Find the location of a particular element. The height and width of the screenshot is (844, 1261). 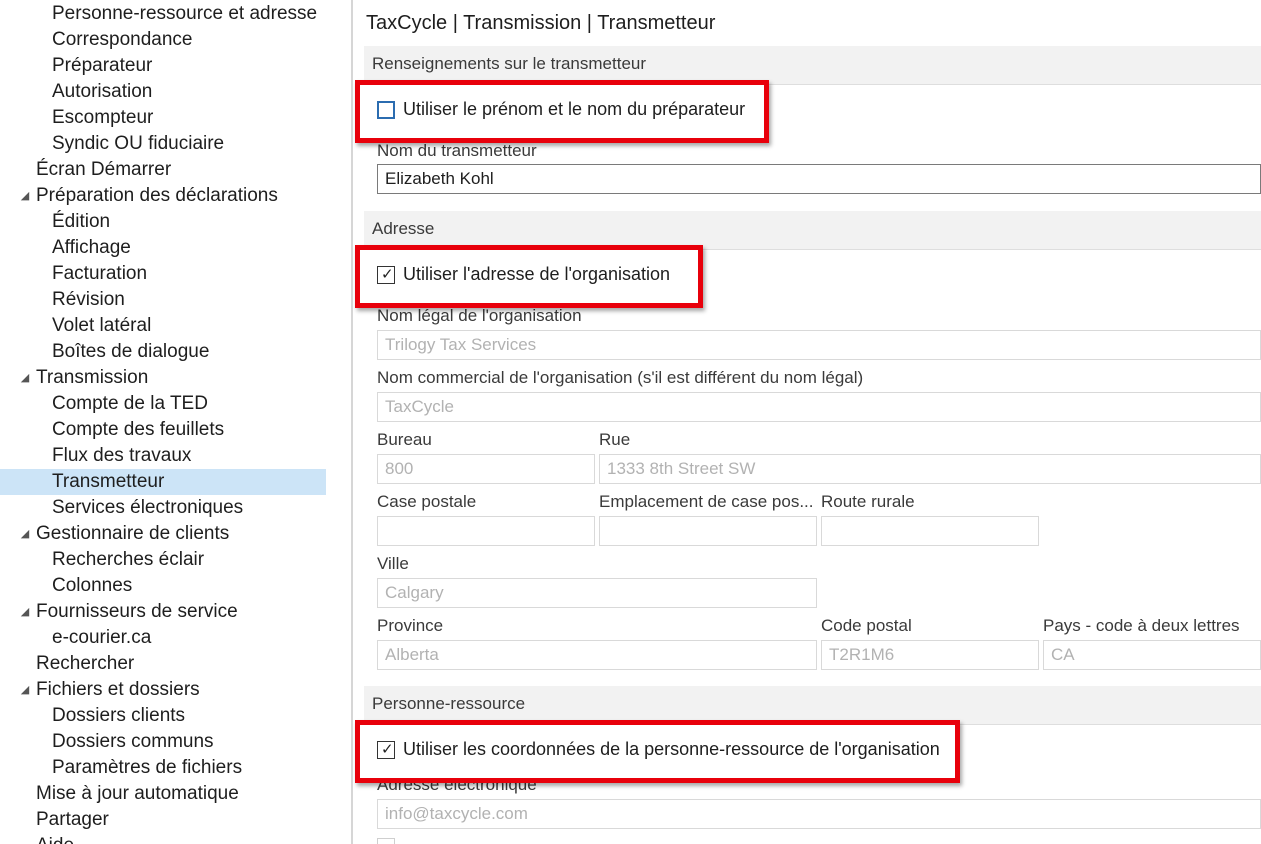

tree-item: Syndic OU fiduciaire is located at coordinates (163, 144).